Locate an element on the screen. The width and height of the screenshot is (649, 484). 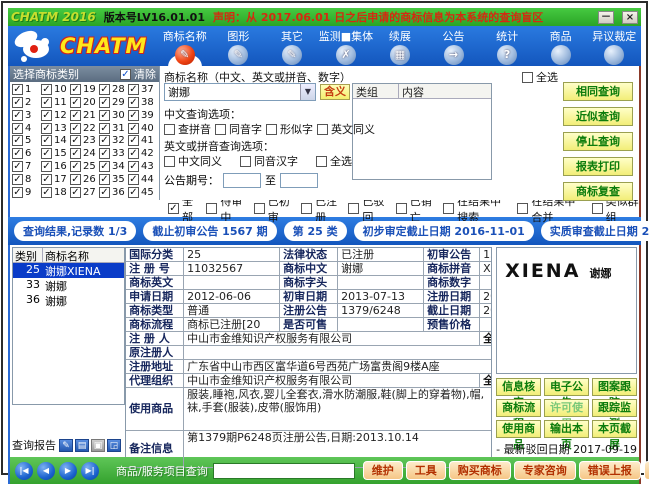
category-checkbox-21: 21 is located at coordinates (84, 115).